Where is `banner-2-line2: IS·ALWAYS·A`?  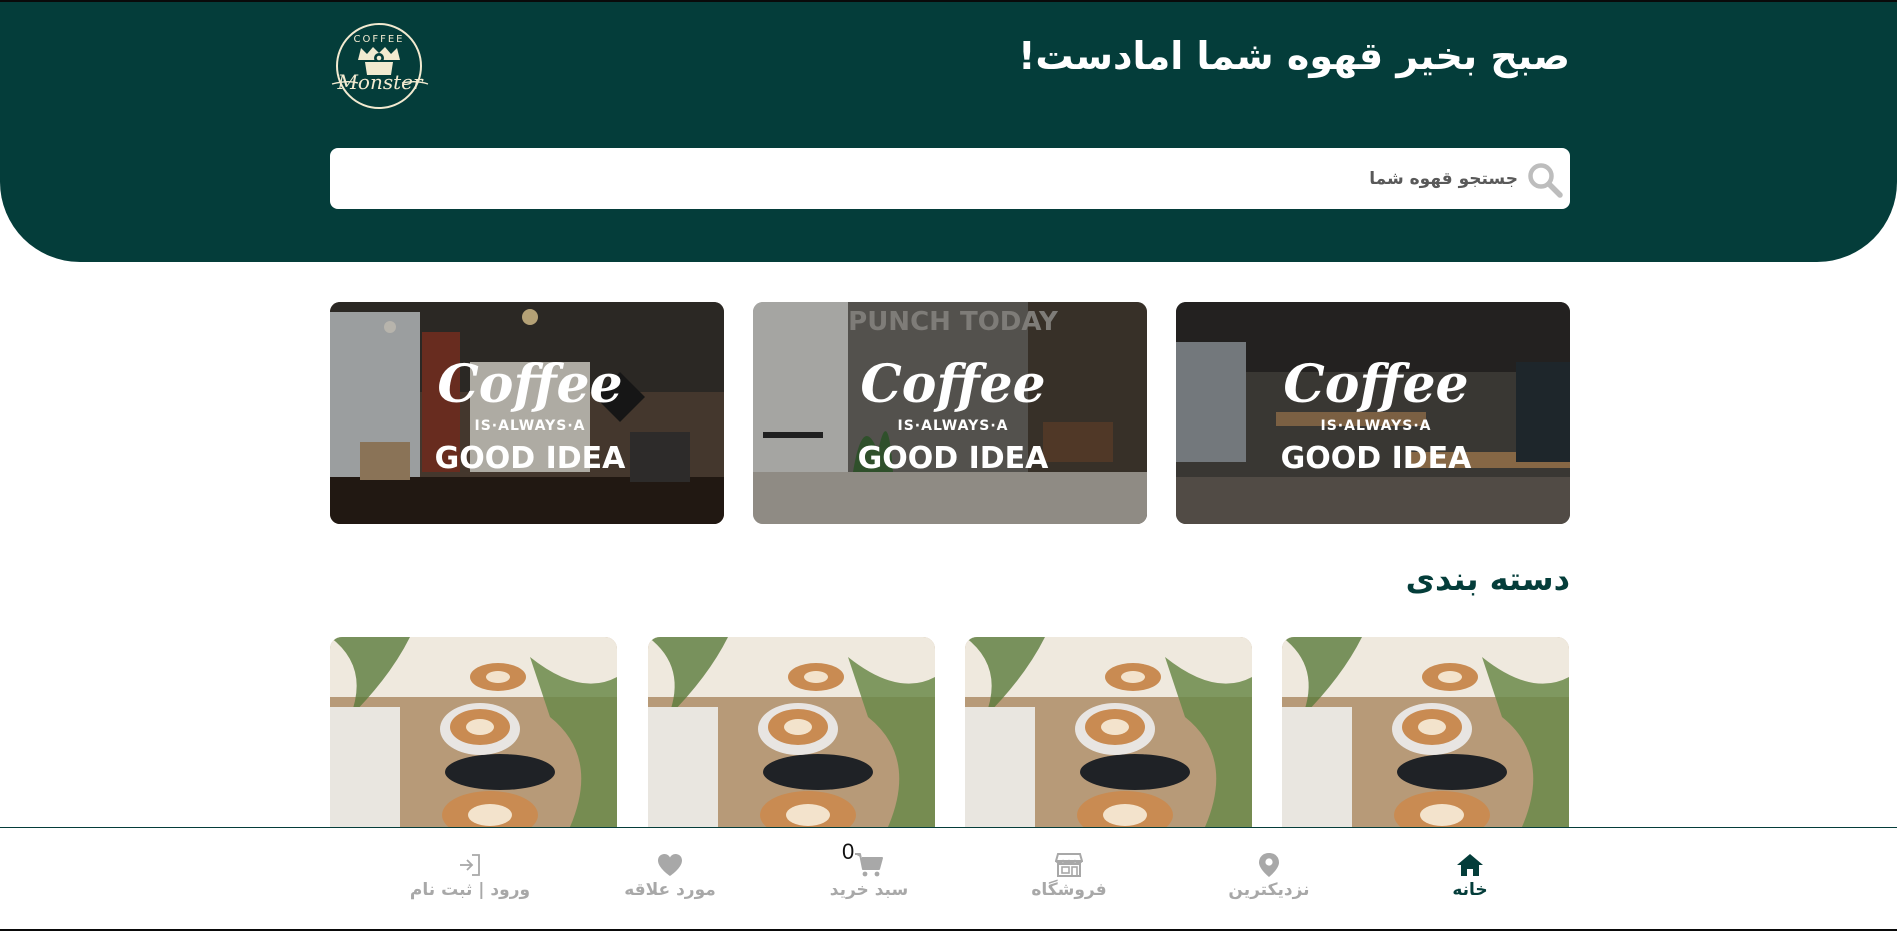
banner-2-line2: IS·ALWAYS·A is located at coordinates (953, 426).